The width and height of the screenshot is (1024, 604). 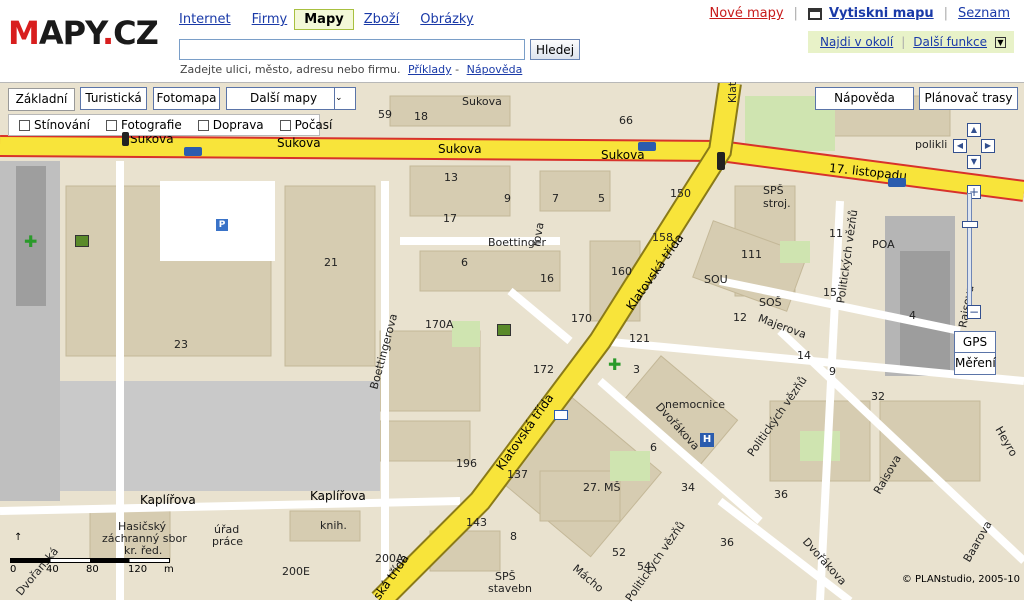 What do you see at coordinates (446, 19) in the screenshot?
I see `nav-obrazky: Obrázky` at bounding box center [446, 19].